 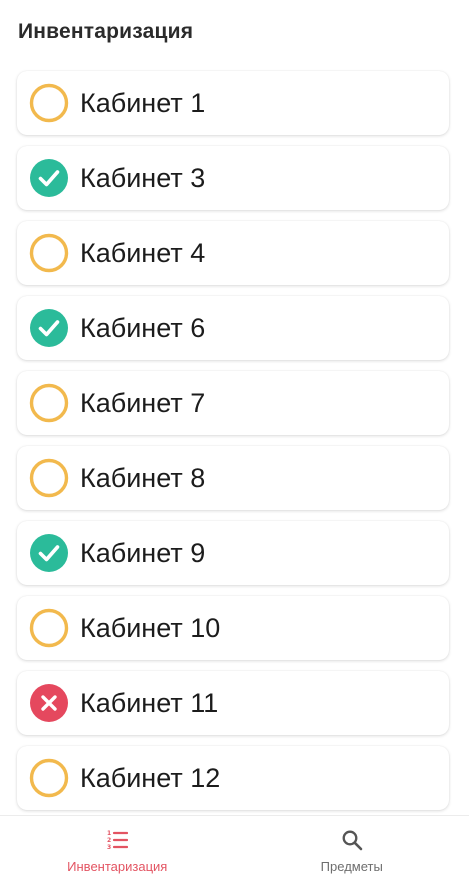 I want to click on room-card: Кабинет 4, so click(x=233, y=253).